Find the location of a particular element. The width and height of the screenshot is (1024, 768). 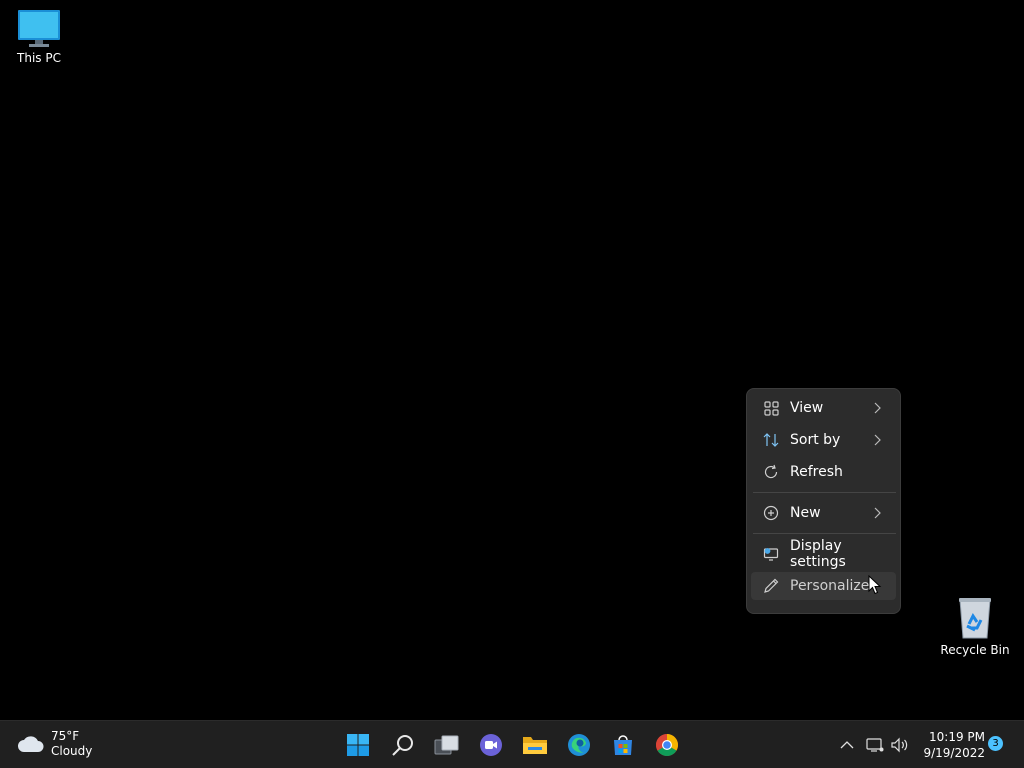

task-view-icon is located at coordinates (446, 745).